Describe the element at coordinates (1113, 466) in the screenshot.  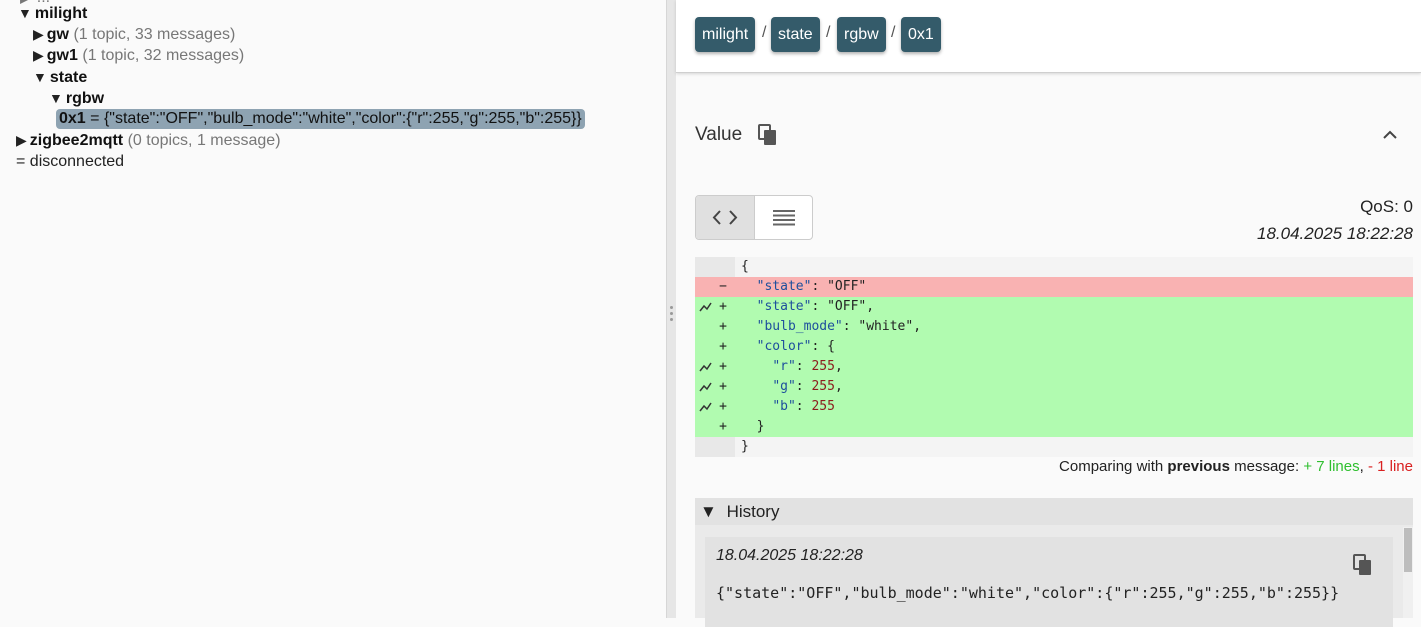
I see `diff-summary-prefix: Comparing with` at that location.